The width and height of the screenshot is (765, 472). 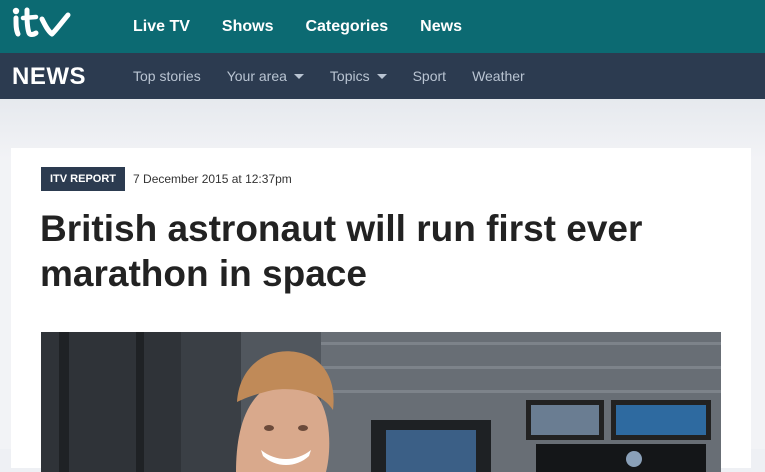 I want to click on news-brand: NEWS, so click(x=49, y=77).